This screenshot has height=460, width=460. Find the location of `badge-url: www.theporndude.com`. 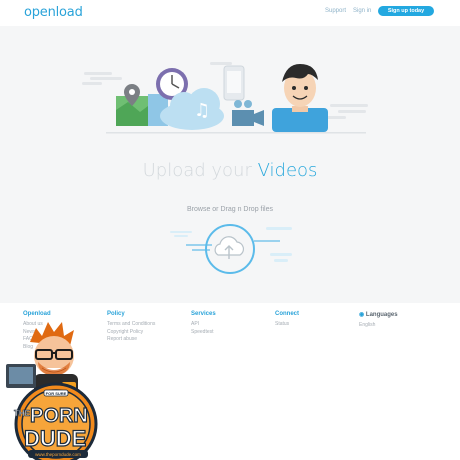

badge-url: www.theporndude.com is located at coordinates (58, 454).